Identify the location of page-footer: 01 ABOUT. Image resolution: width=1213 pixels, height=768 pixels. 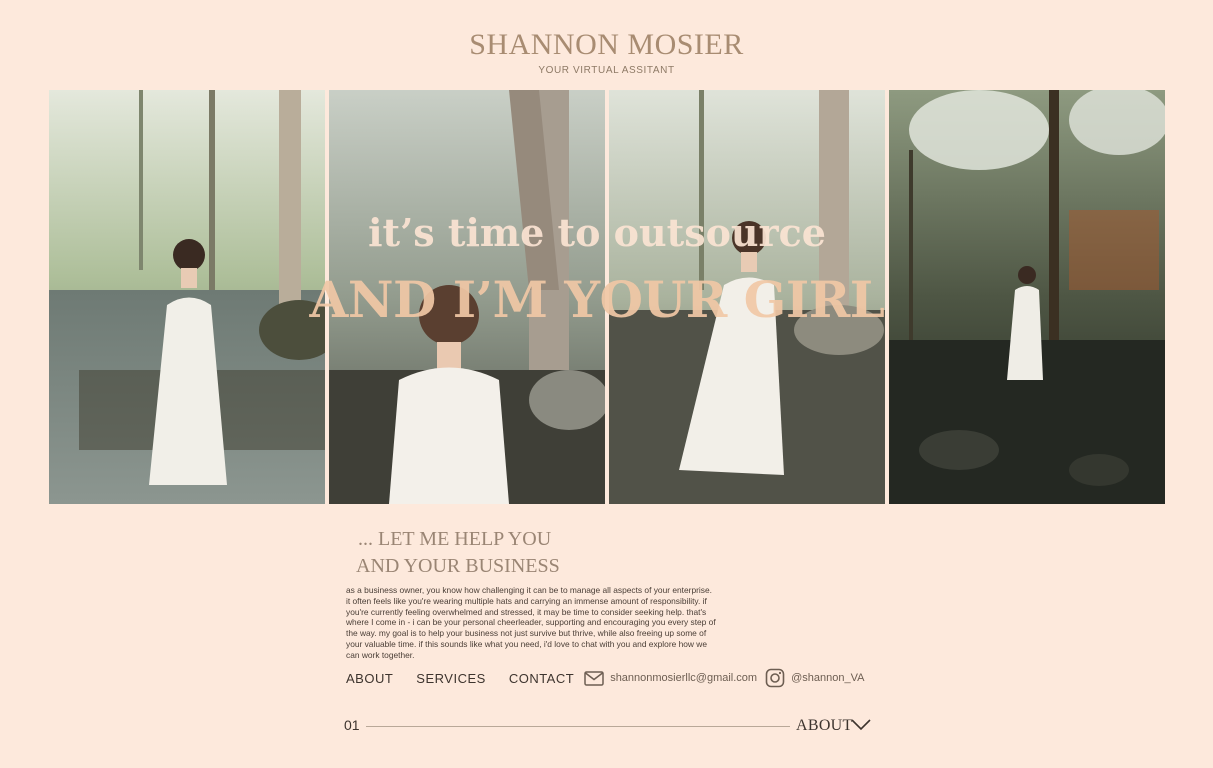
(609, 726).